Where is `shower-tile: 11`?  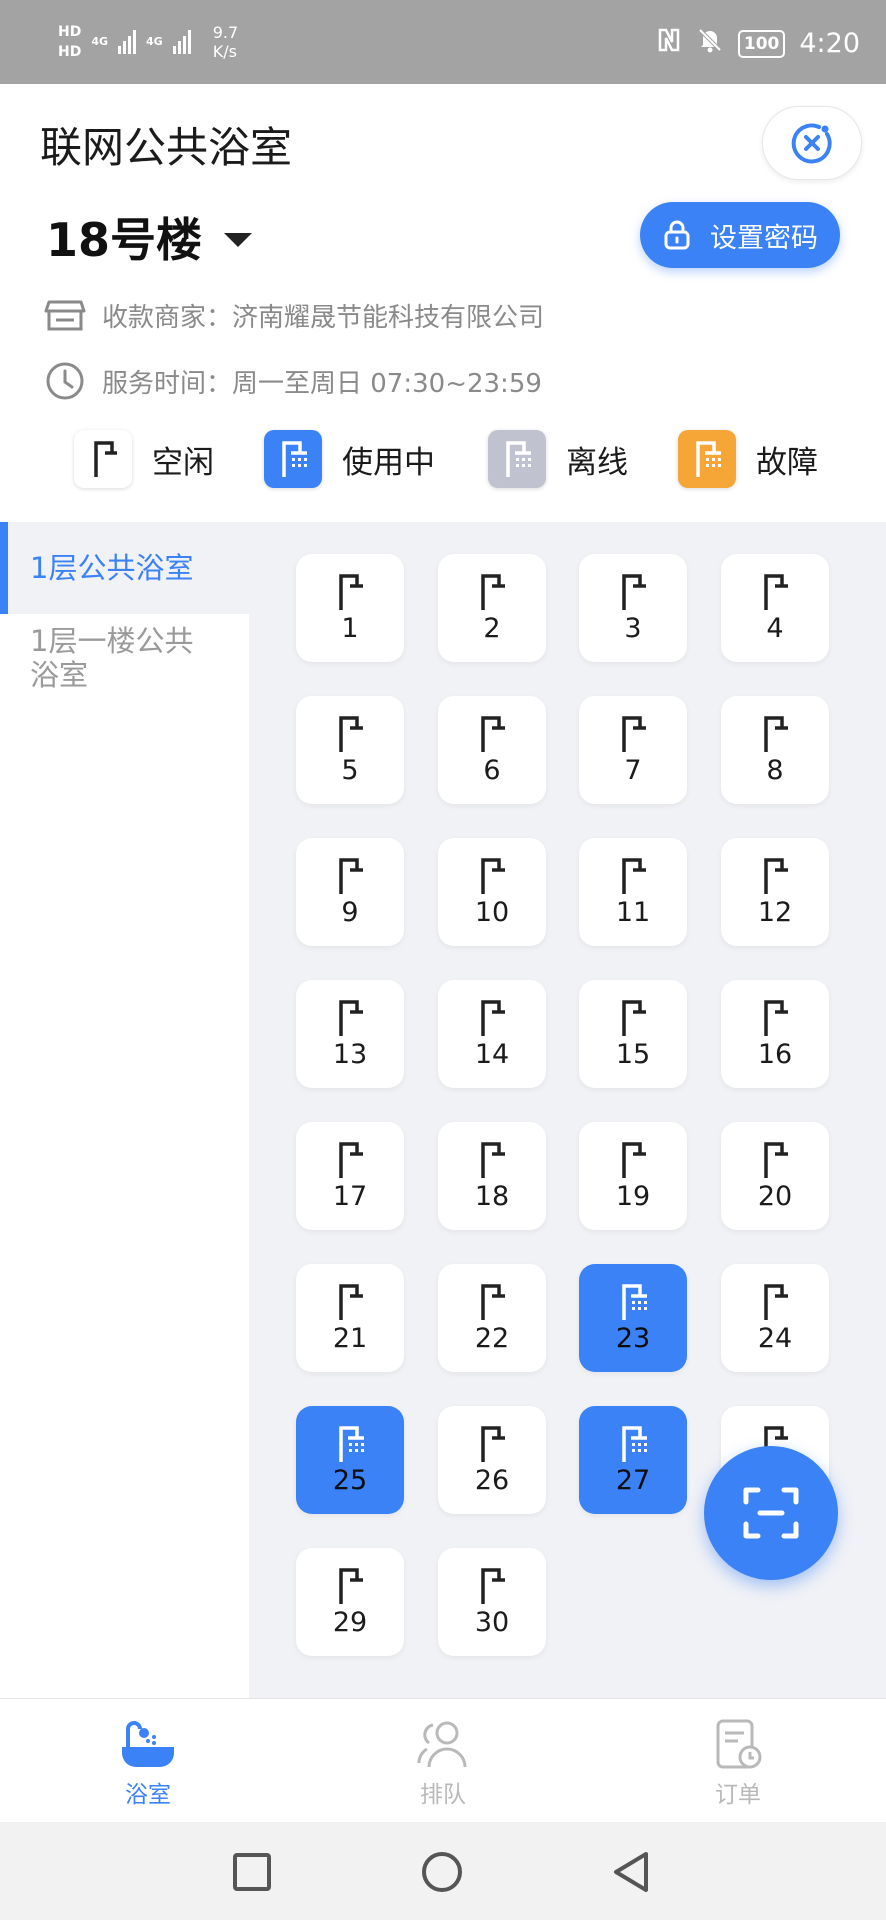
shower-tile: 11 is located at coordinates (633, 892).